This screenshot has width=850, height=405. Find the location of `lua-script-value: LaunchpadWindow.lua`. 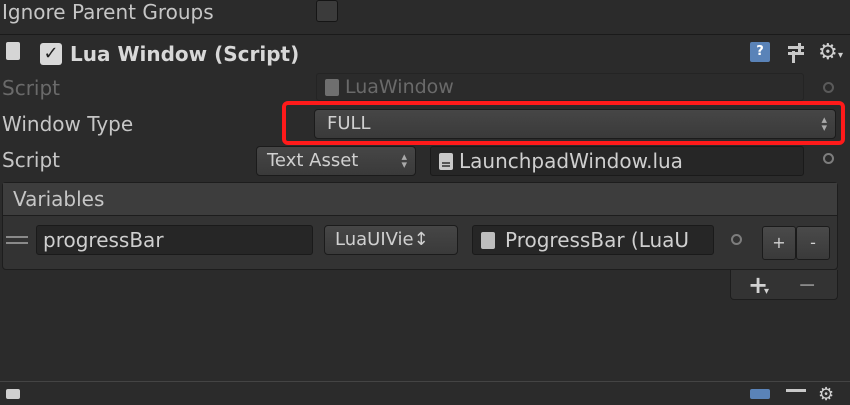

lua-script-value: LaunchpadWindow.lua is located at coordinates (571, 161).